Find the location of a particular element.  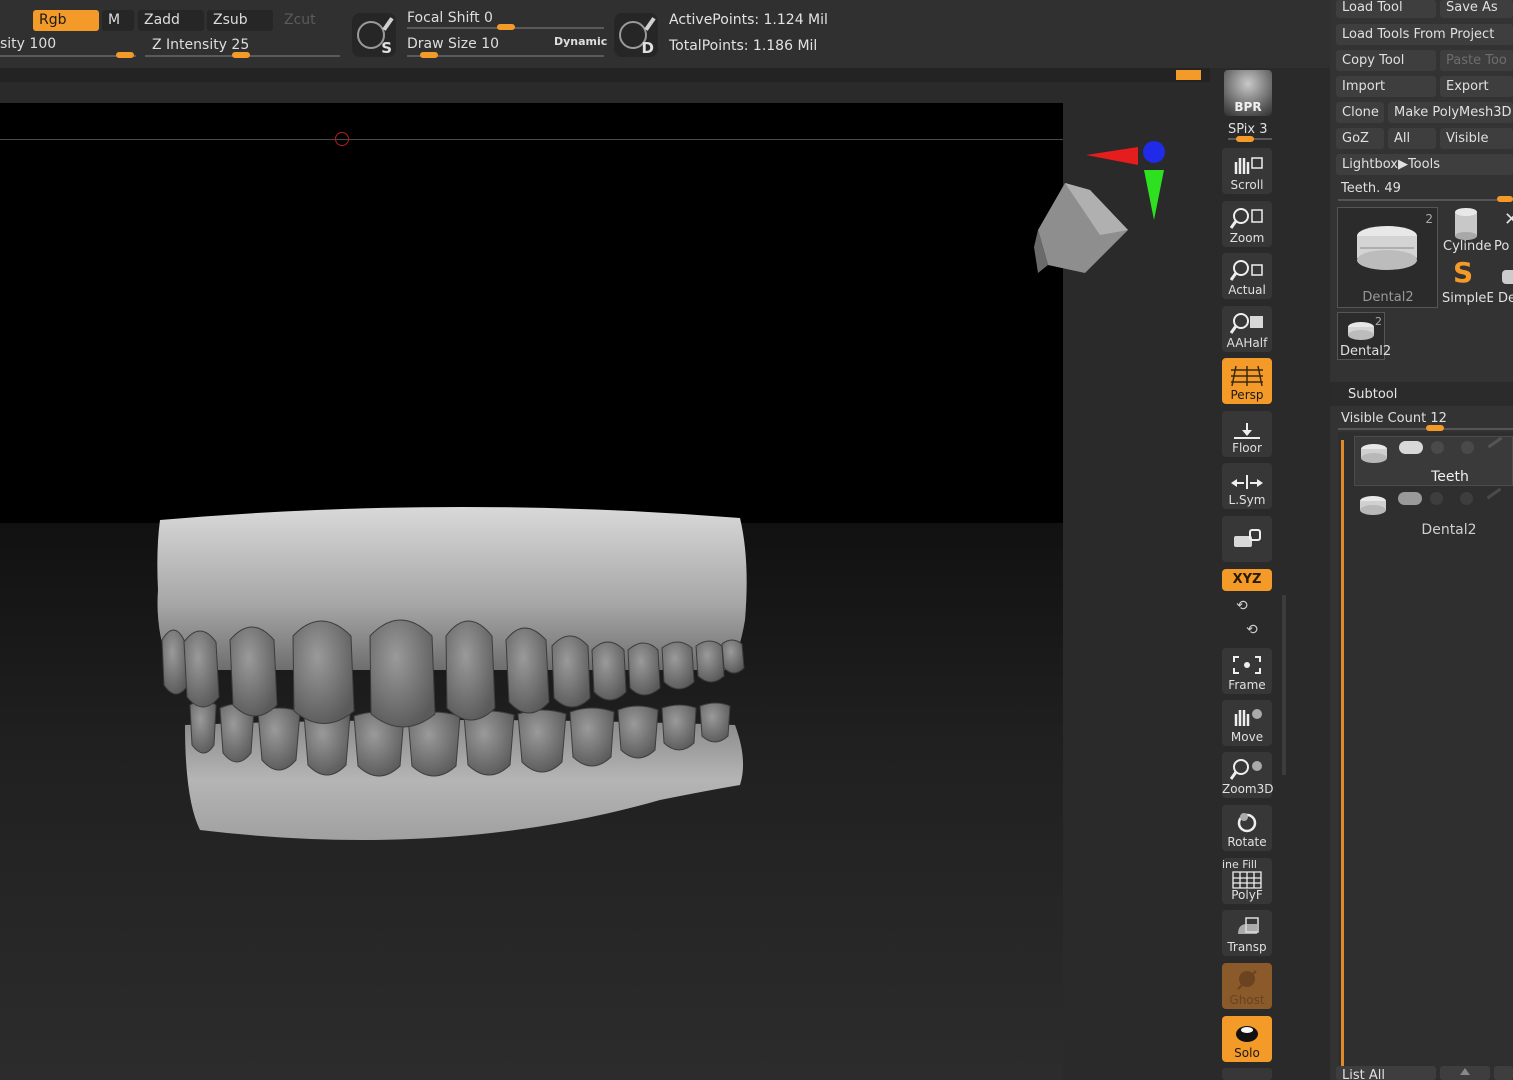

current-tool-track is located at coordinates (1425, 200).